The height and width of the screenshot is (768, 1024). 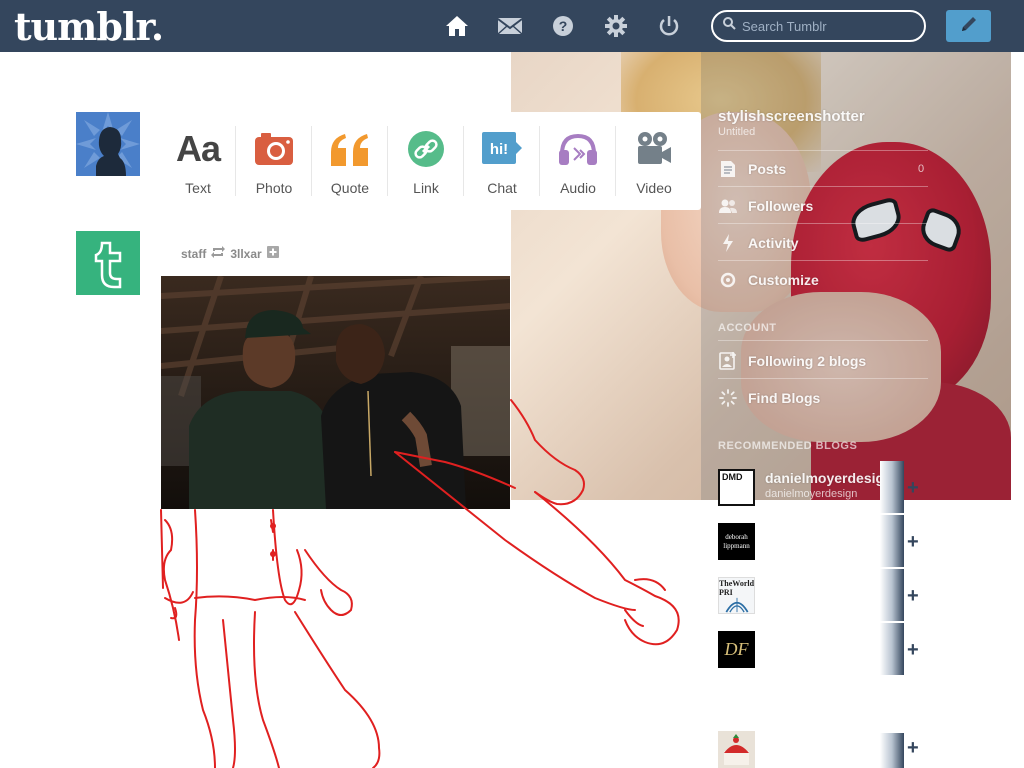 I want to click on customize-icon, so click(x=728, y=280).